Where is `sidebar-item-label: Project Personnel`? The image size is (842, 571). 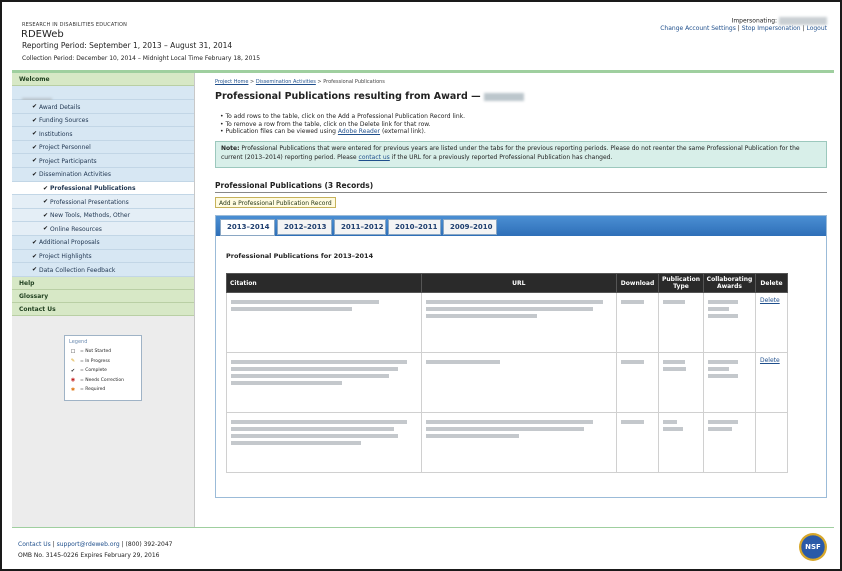
sidebar-item-label: Project Personnel is located at coordinates (65, 148).